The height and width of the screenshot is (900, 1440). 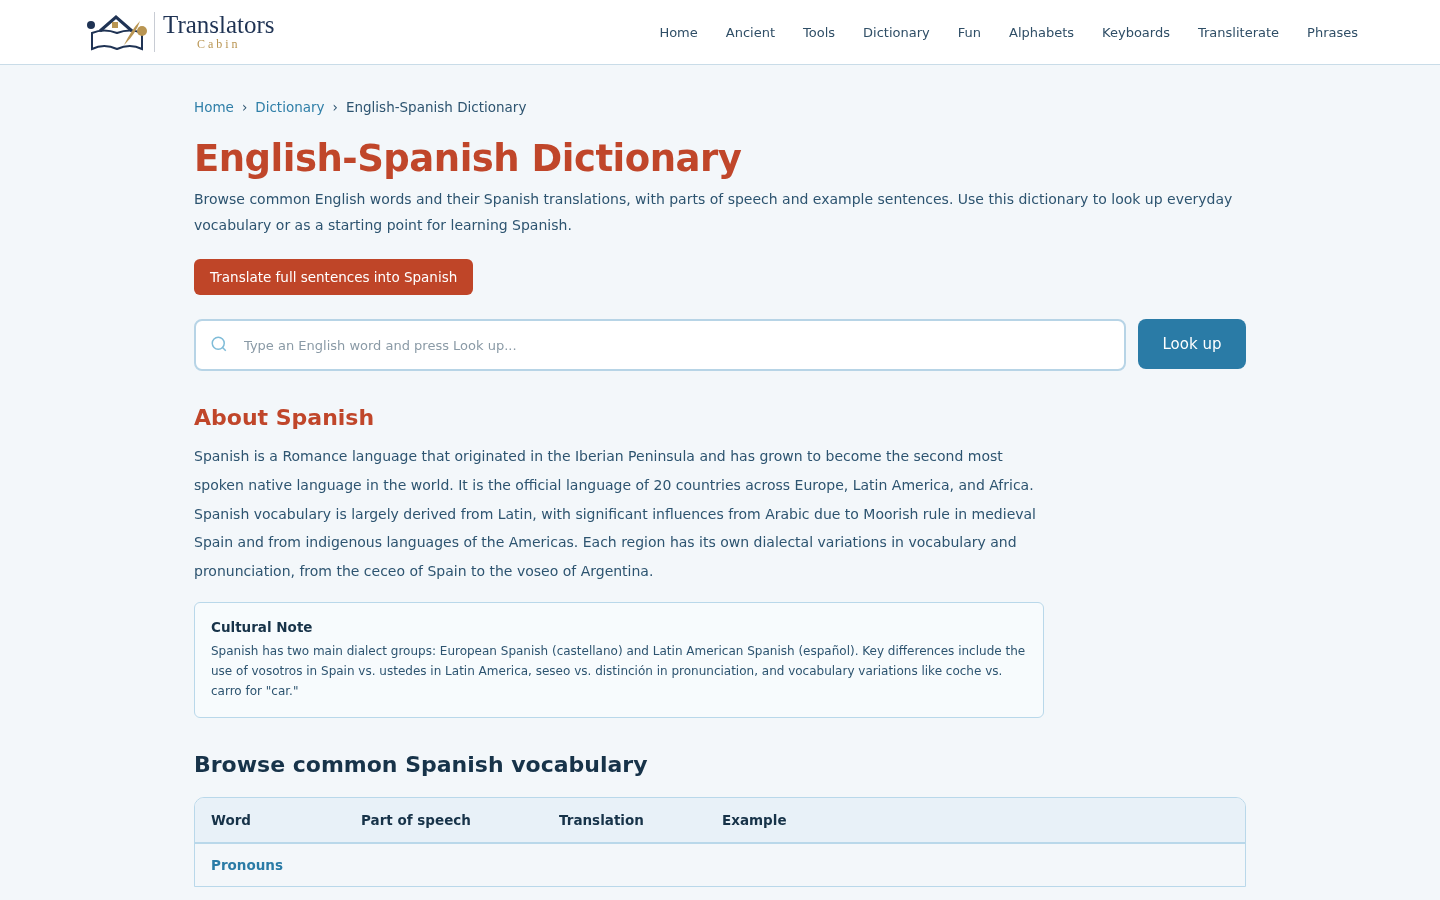 I want to click on page-title: English-Spanish Dictionary, so click(x=468, y=158).